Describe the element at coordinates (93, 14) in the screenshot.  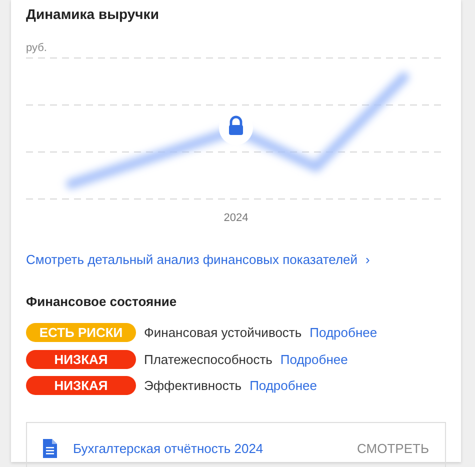
I see `section-title: Динамика выручки` at that location.